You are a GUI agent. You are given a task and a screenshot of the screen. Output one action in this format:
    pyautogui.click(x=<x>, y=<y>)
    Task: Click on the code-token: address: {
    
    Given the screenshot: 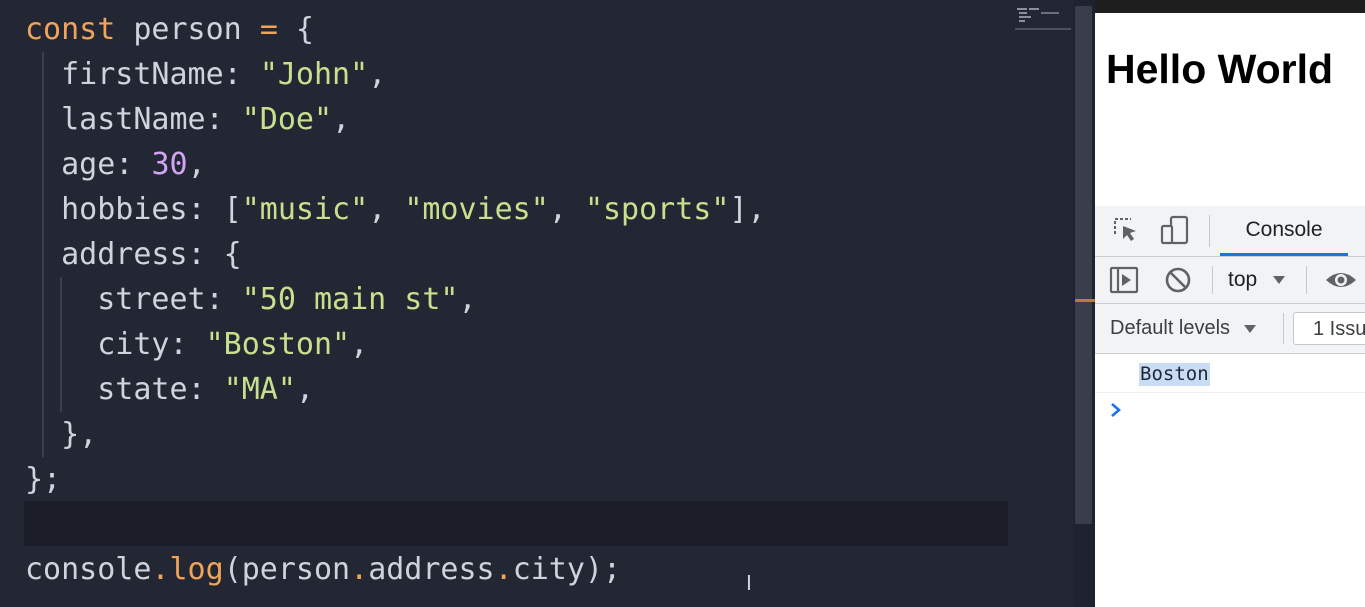 What is the action you would take?
    pyautogui.click(x=133, y=254)
    